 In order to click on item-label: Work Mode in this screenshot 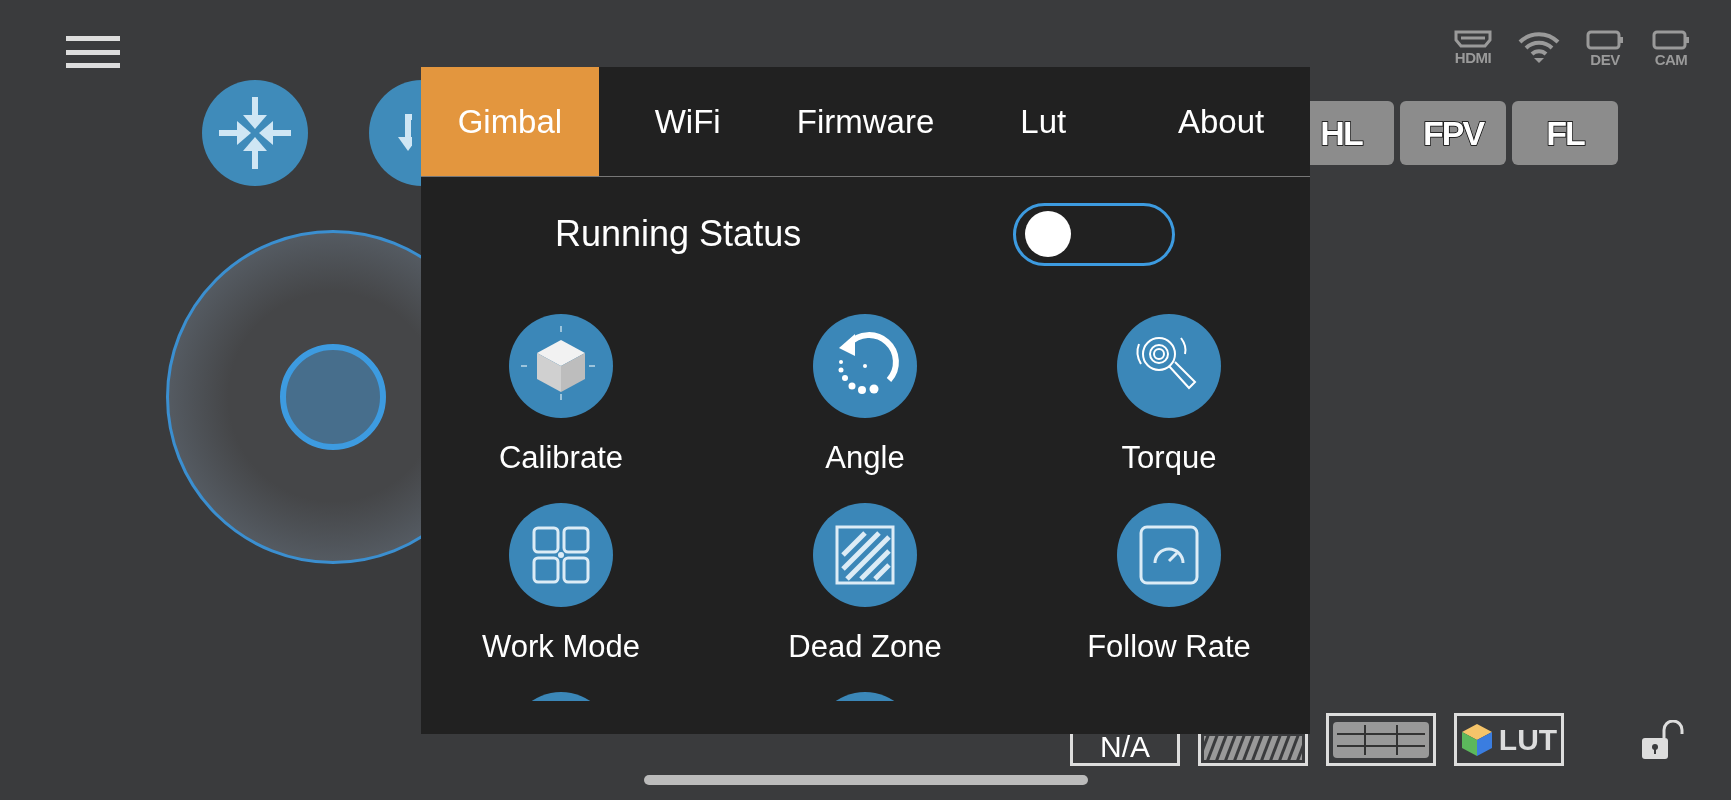, I will do `click(561, 647)`.